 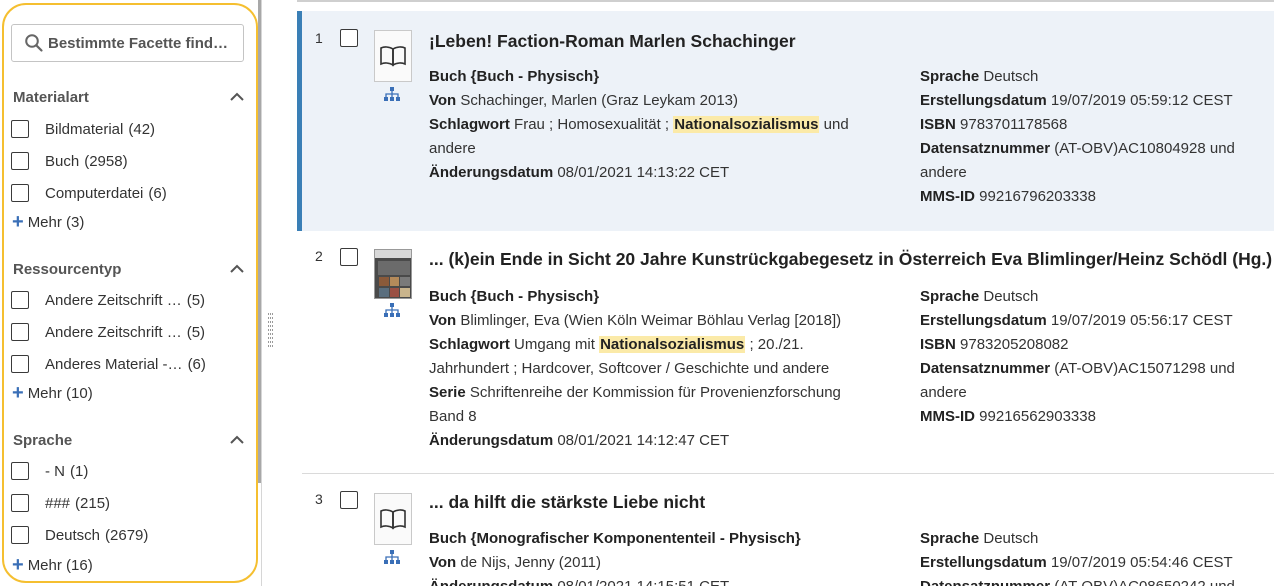 What do you see at coordinates (452, 148) in the screenshot?
I see `subject-more: andere` at bounding box center [452, 148].